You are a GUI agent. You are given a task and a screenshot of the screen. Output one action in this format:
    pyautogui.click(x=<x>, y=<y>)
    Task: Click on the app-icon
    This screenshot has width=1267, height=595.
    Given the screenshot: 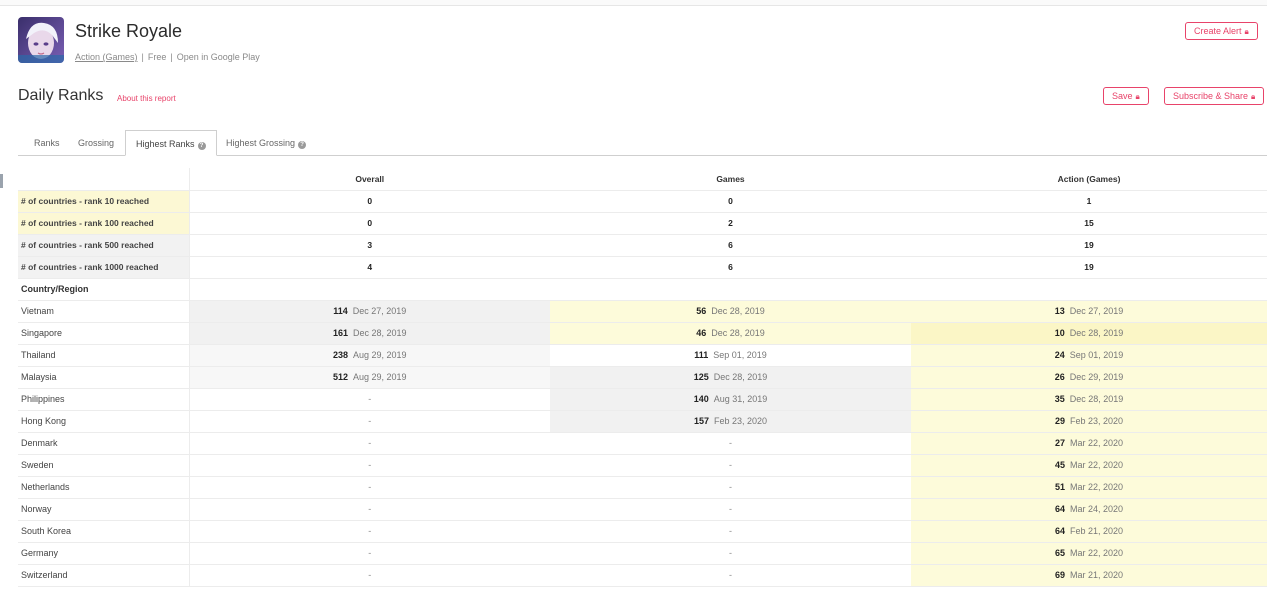 What is the action you would take?
    pyautogui.click(x=41, y=40)
    